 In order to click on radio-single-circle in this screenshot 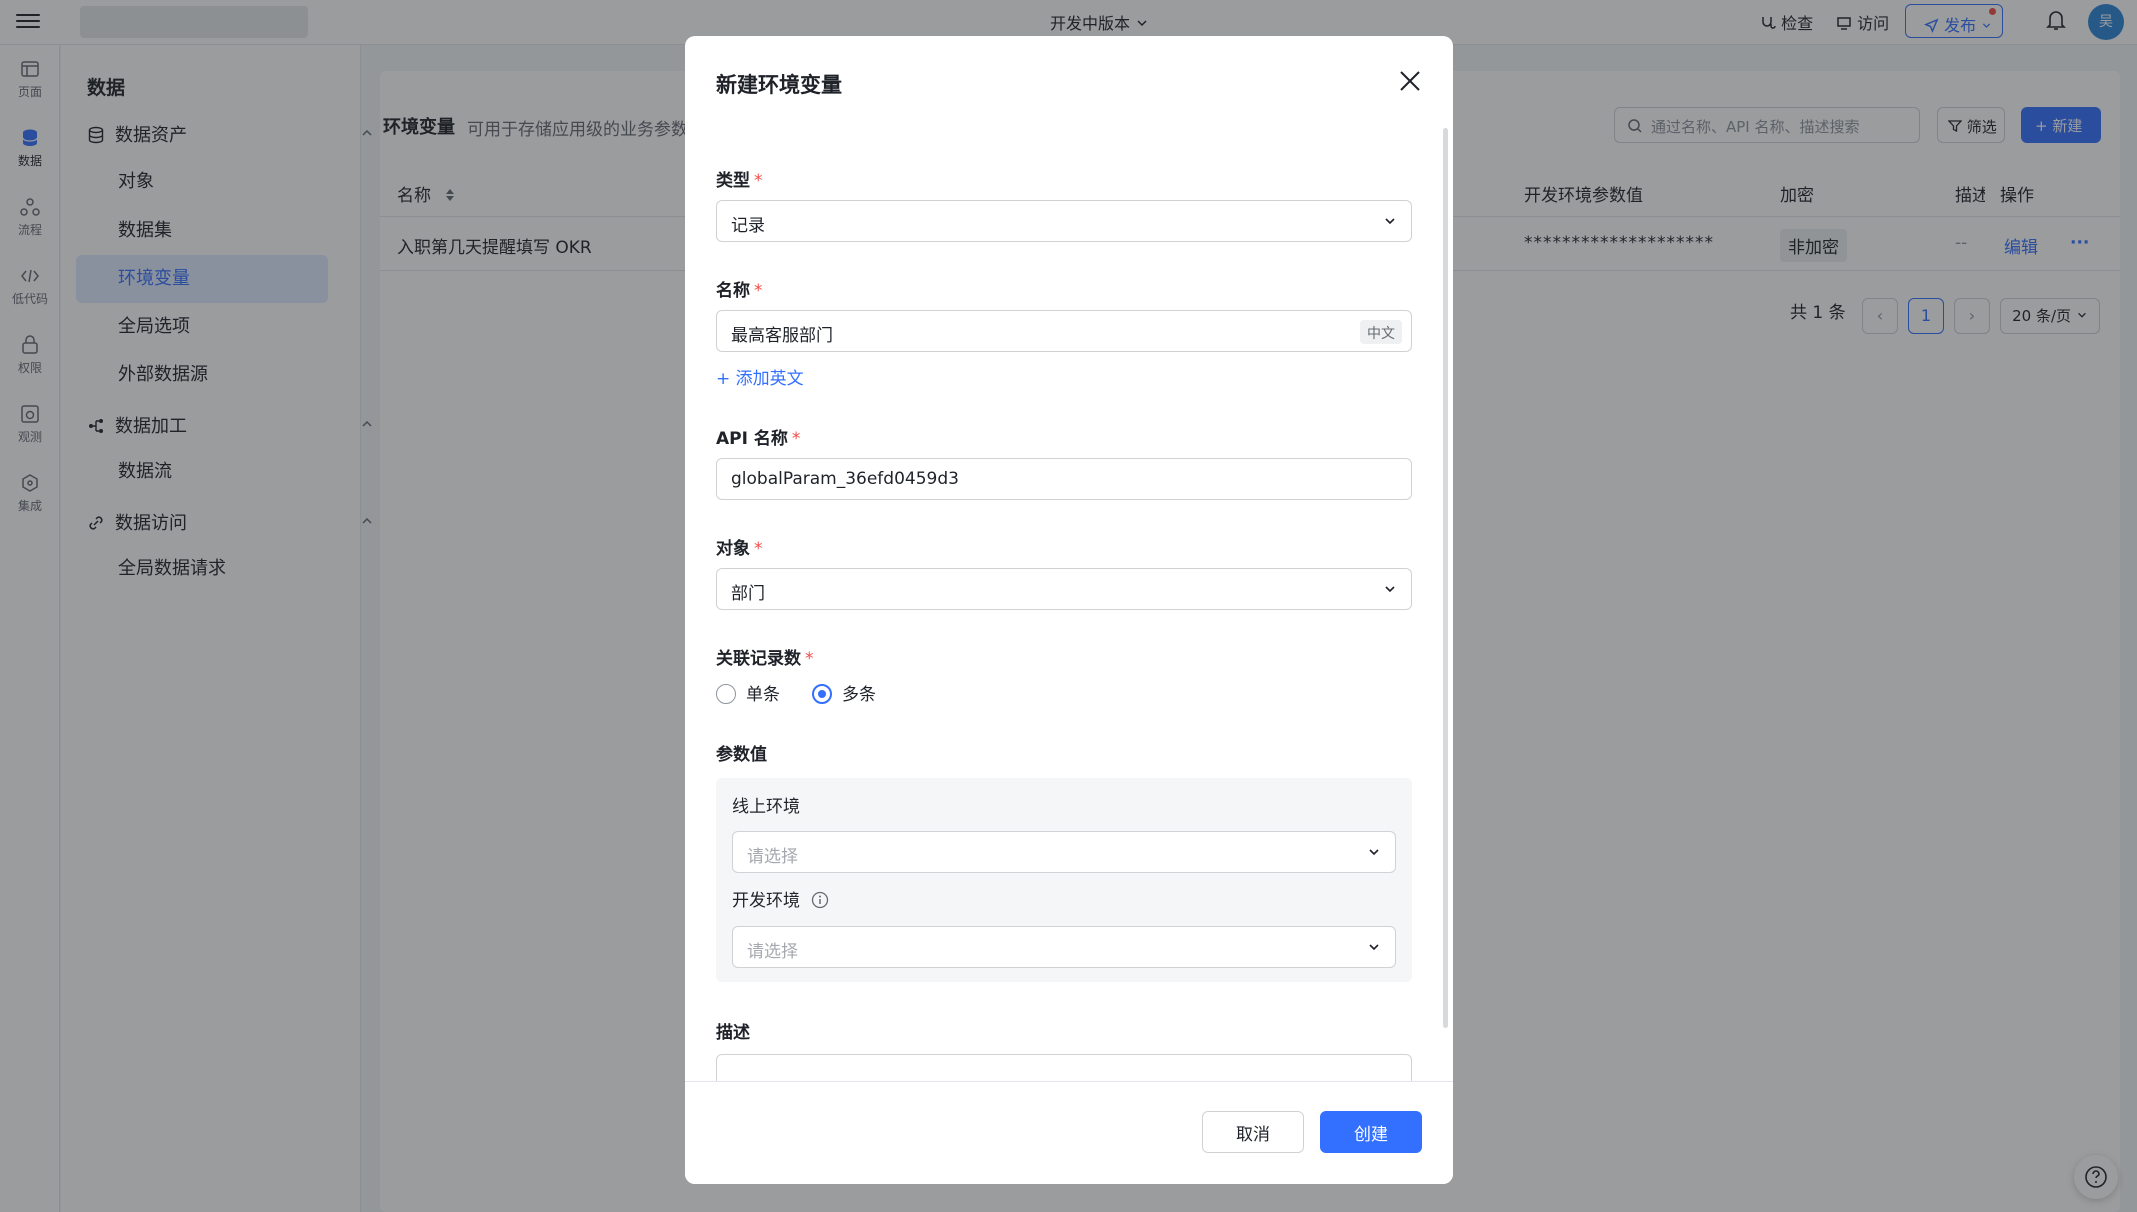, I will do `click(726, 694)`.